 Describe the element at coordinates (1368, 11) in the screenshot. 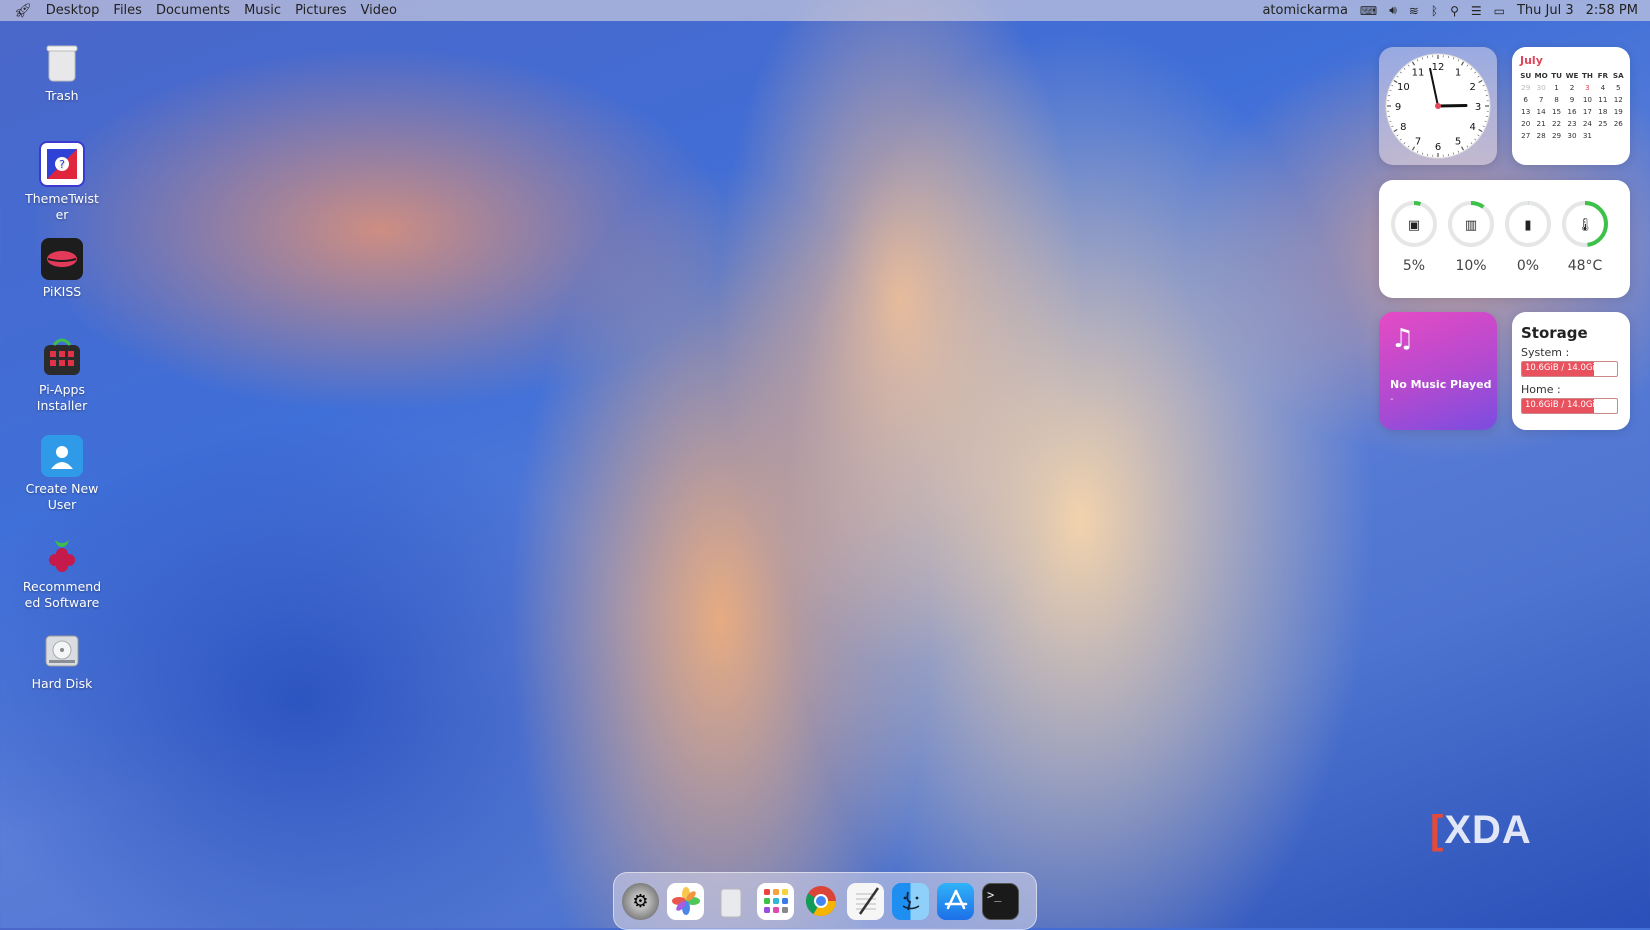

I see `keyboard-icon: ⌨` at that location.